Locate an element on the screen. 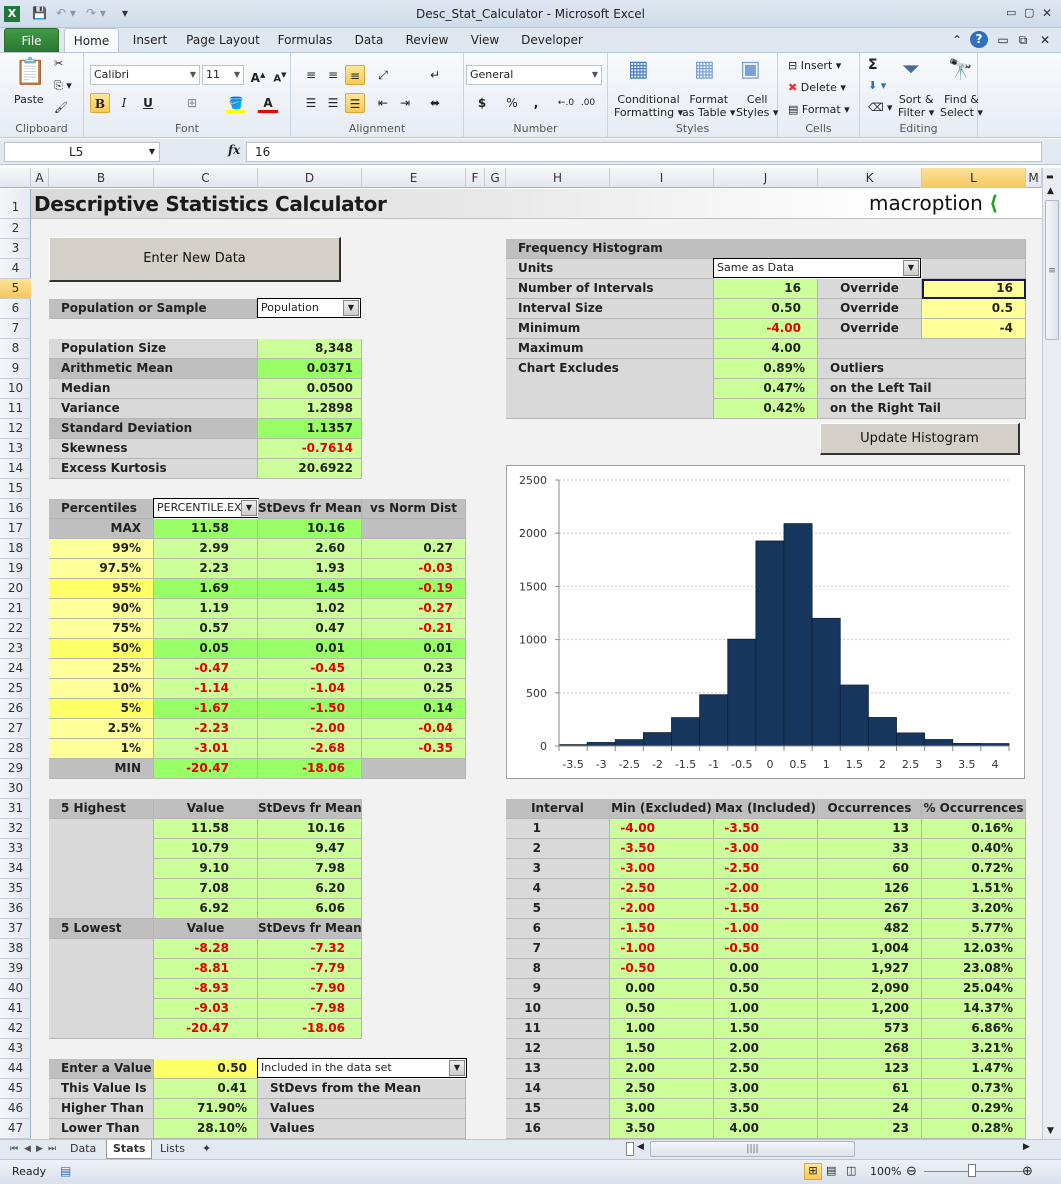 The width and height of the screenshot is (1061, 1184). comma-button: , is located at coordinates (536, 103).